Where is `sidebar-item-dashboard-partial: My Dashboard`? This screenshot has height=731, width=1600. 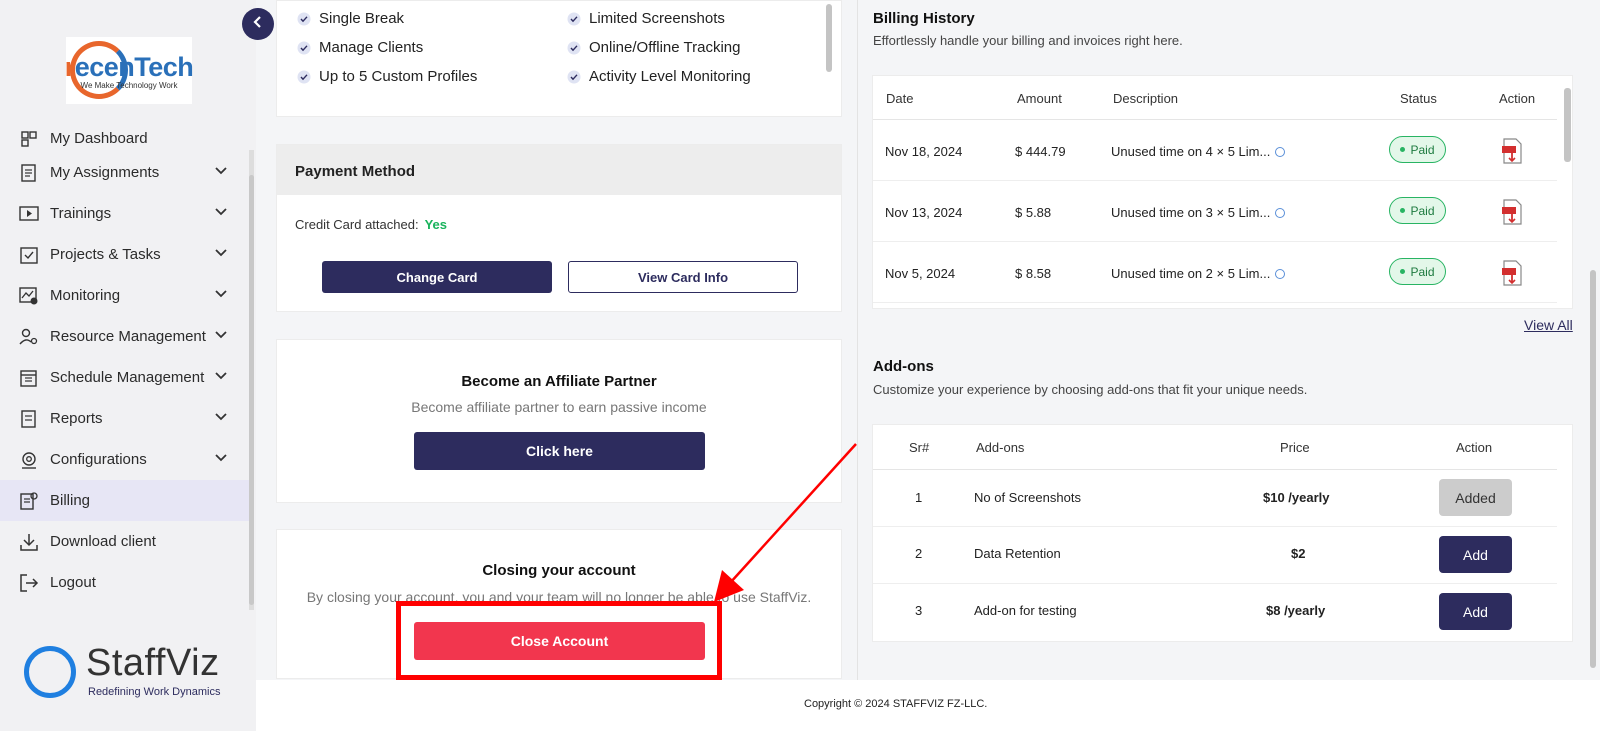 sidebar-item-dashboard-partial: My Dashboard is located at coordinates (125, 141).